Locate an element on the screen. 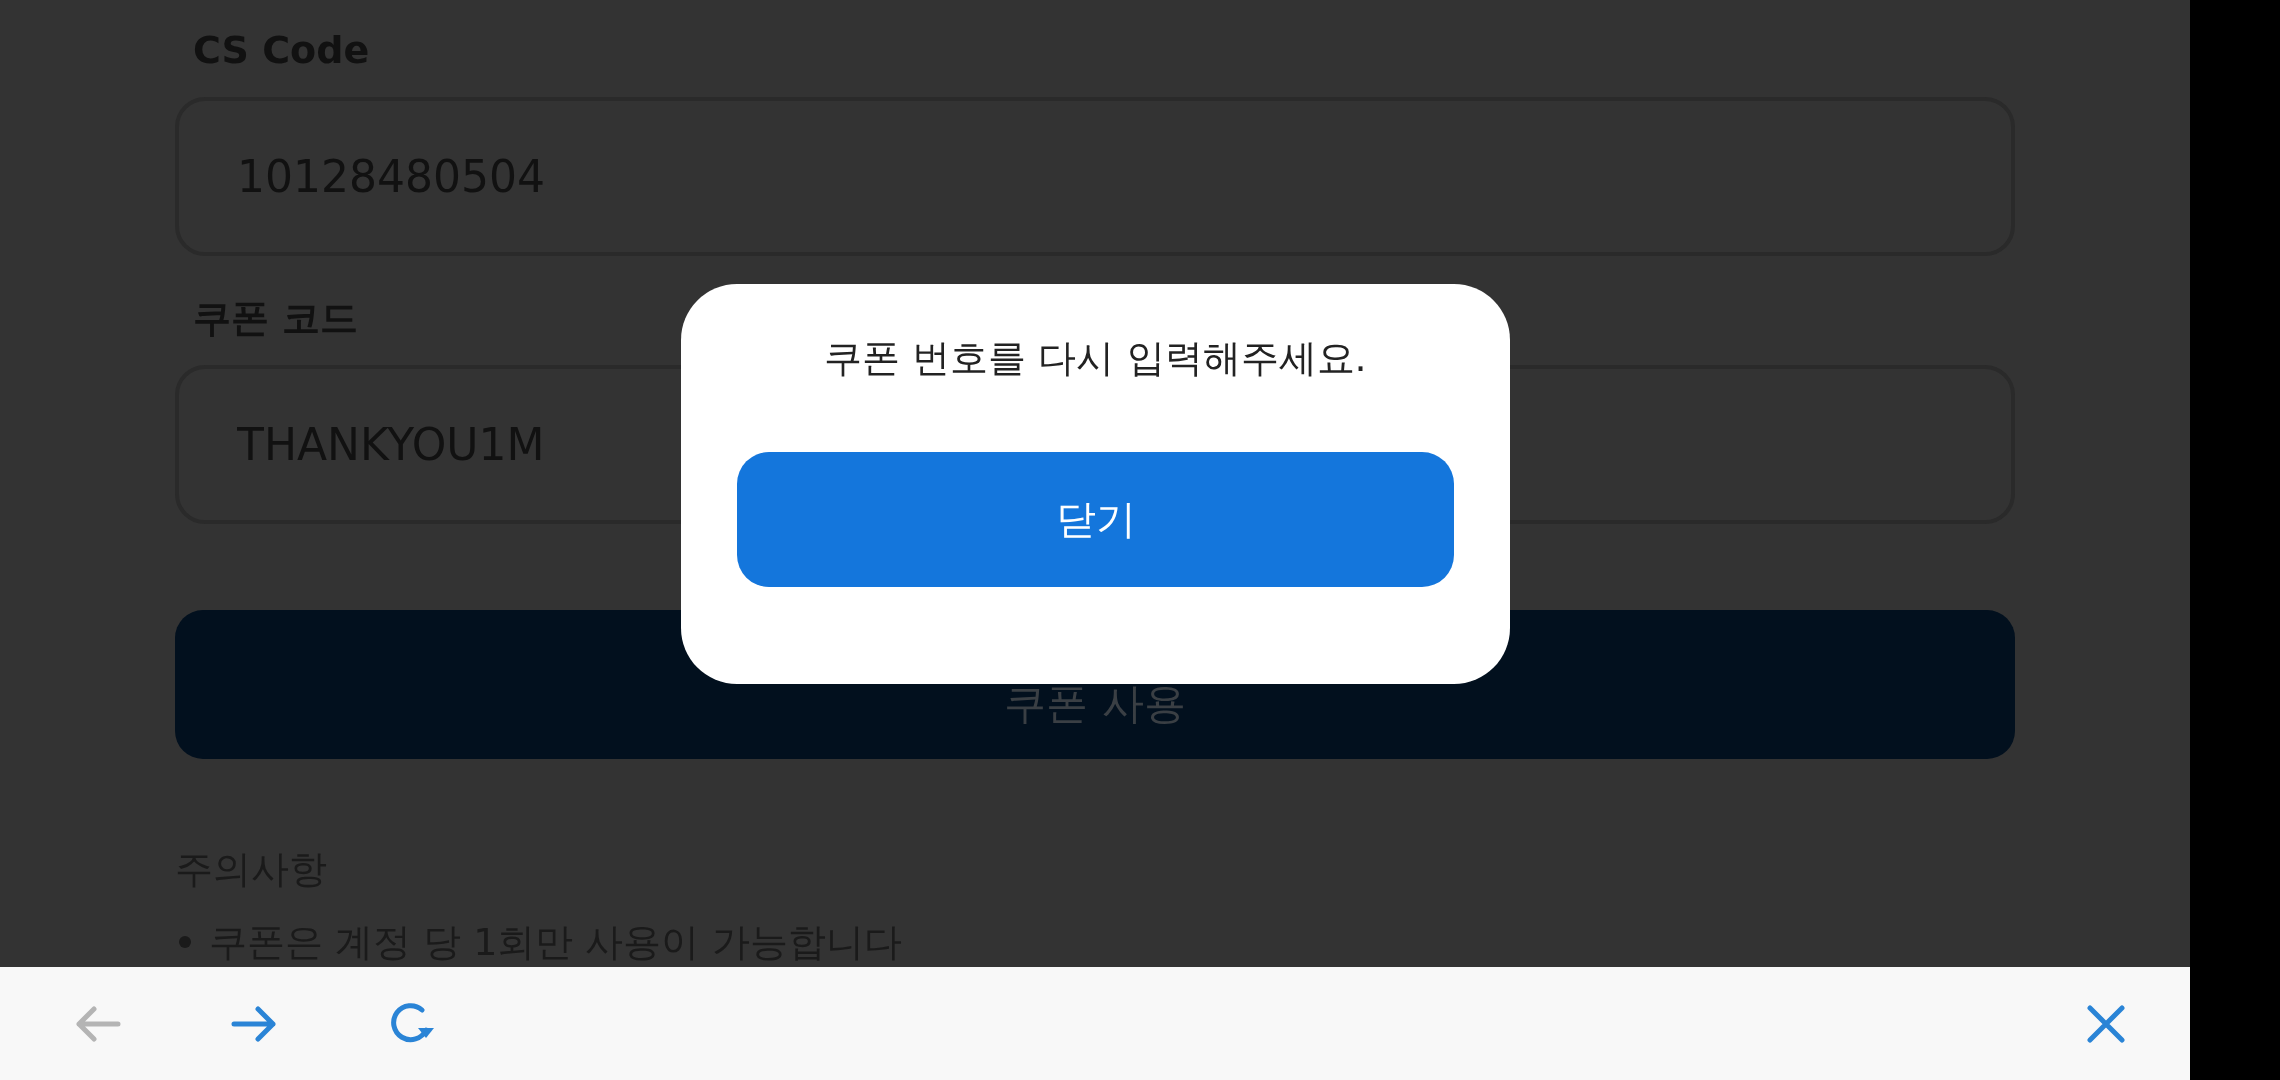 Image resolution: width=2280 pixels, height=1080 pixels. close-dialog-button: 닫기 is located at coordinates (1095, 519).